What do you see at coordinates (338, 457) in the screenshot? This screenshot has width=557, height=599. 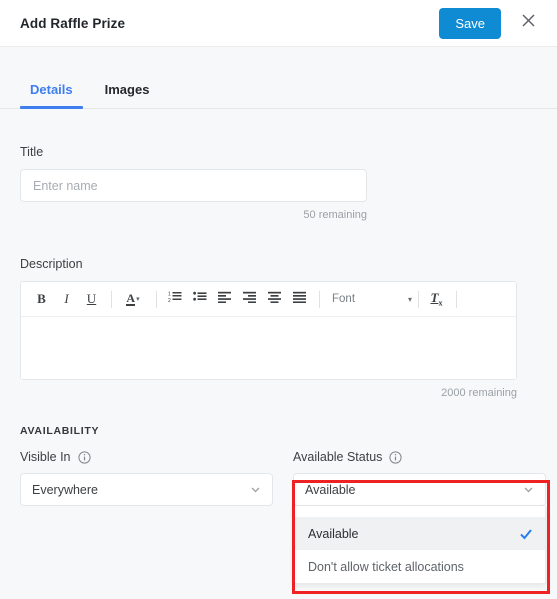 I see `available-status-label: Available Status` at bounding box center [338, 457].